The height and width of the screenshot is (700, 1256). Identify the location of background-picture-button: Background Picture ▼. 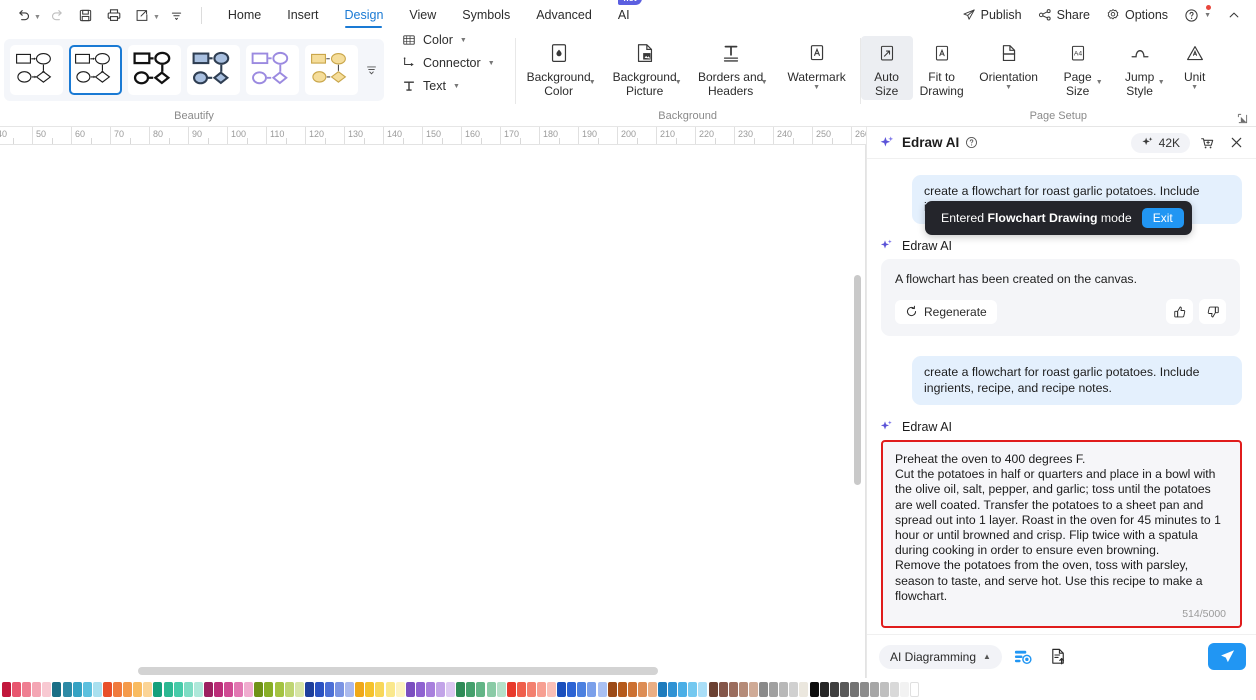
(645, 68).